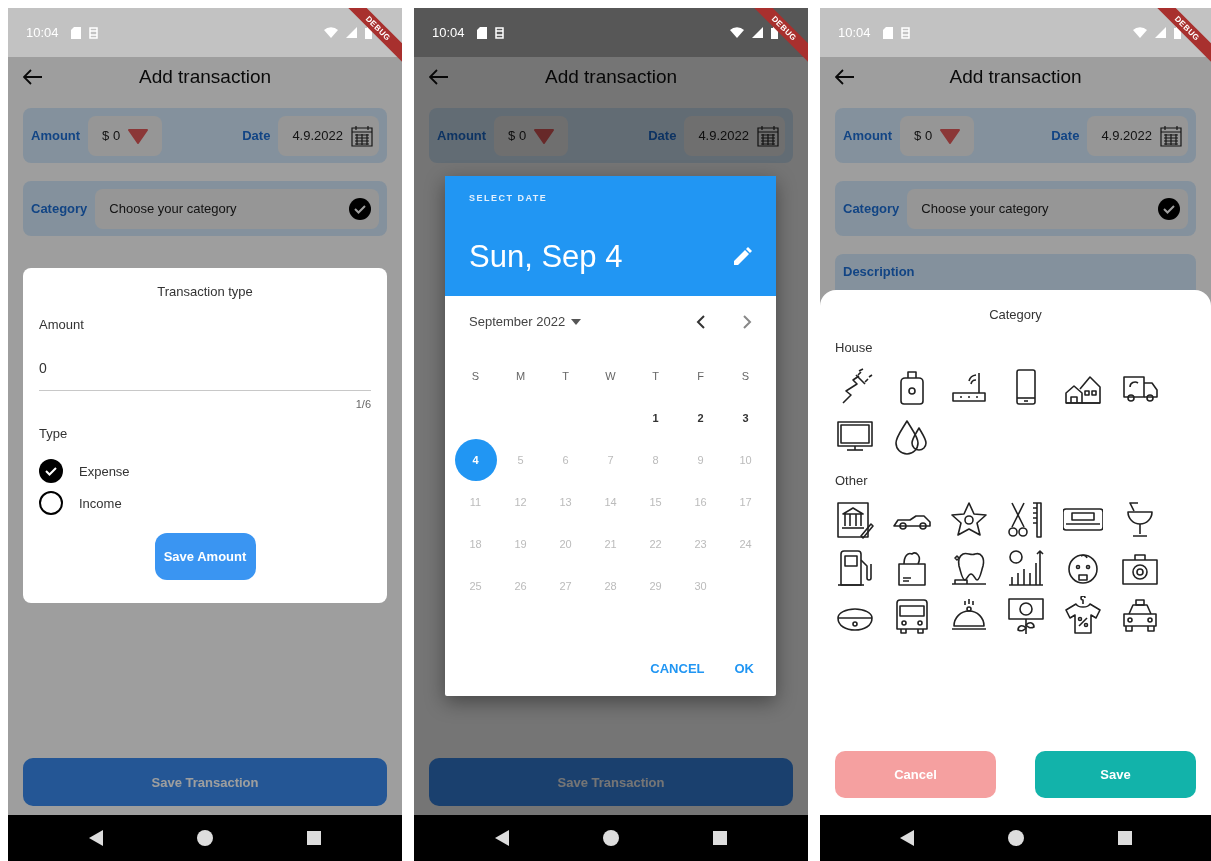 The image size is (1211, 861). I want to click on growth-chart-icon, so click(1026, 568).